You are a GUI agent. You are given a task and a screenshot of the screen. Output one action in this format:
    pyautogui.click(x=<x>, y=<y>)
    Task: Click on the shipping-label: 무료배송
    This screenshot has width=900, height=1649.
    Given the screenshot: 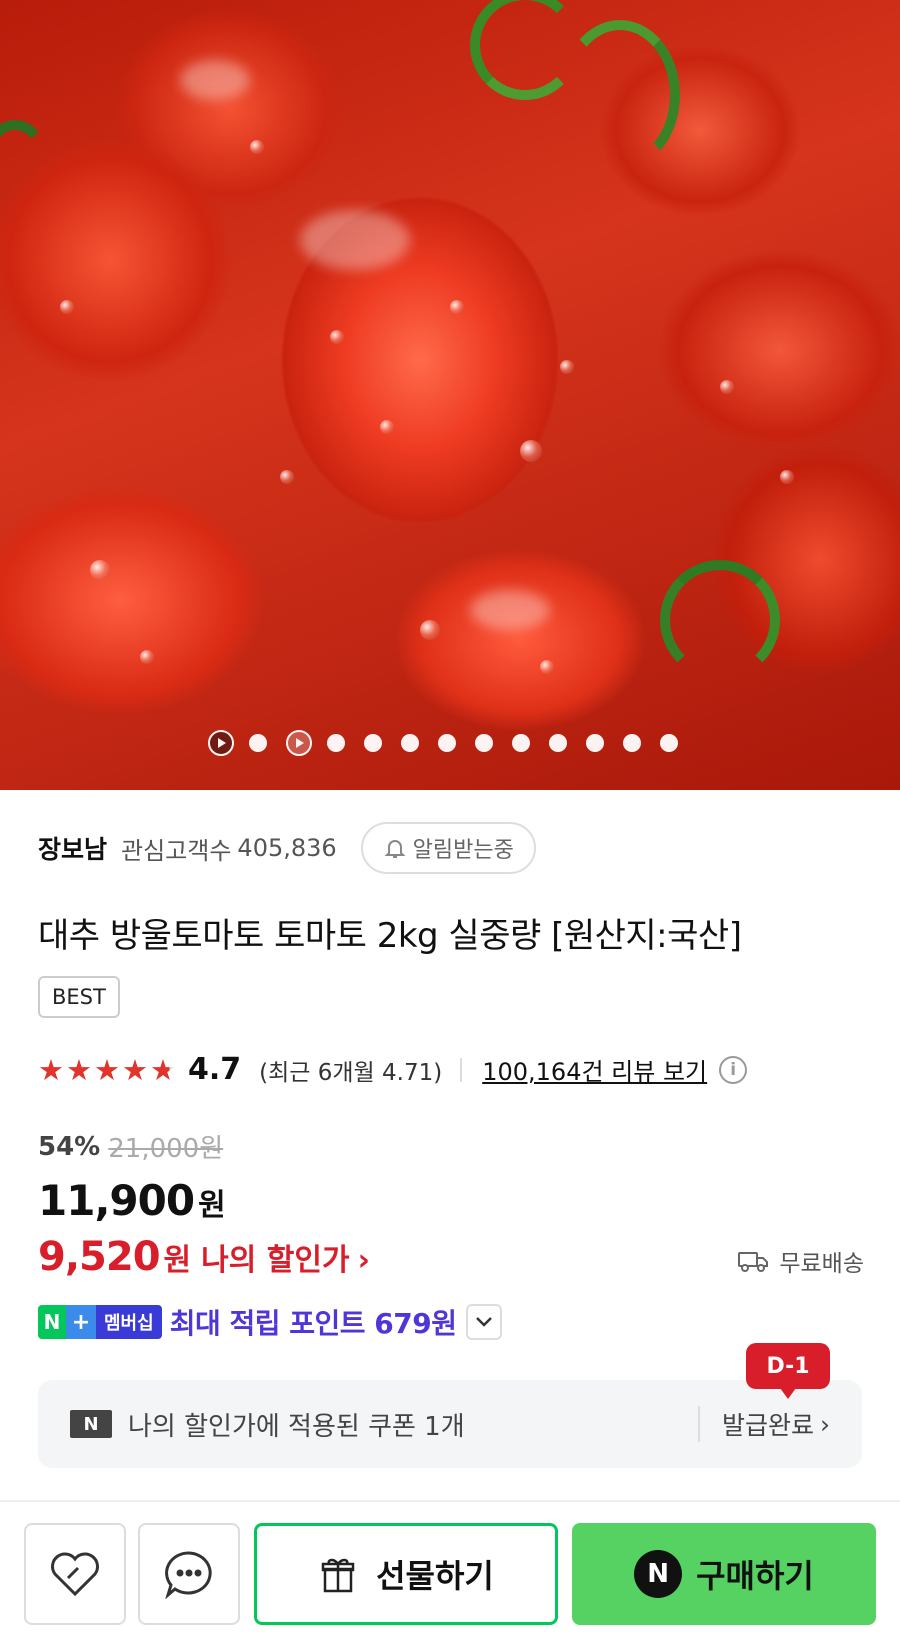 What is the action you would take?
    pyautogui.click(x=821, y=1264)
    